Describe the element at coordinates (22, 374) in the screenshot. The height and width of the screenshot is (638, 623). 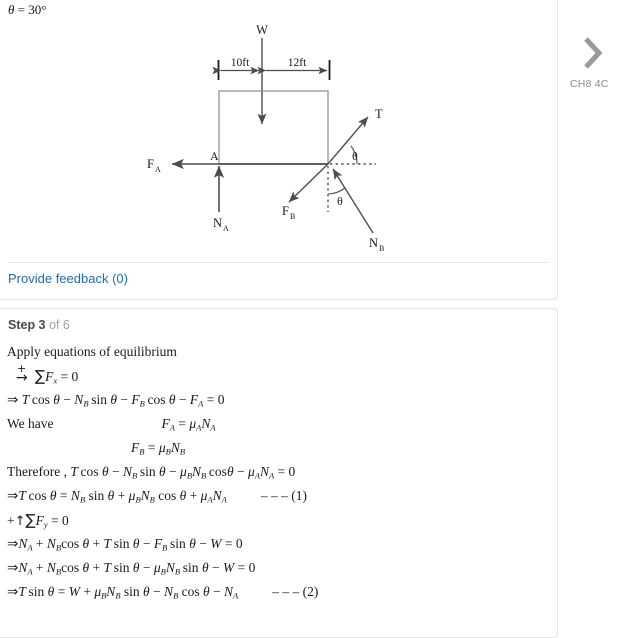
I see `plus-minus-arrow-icon: + →` at that location.